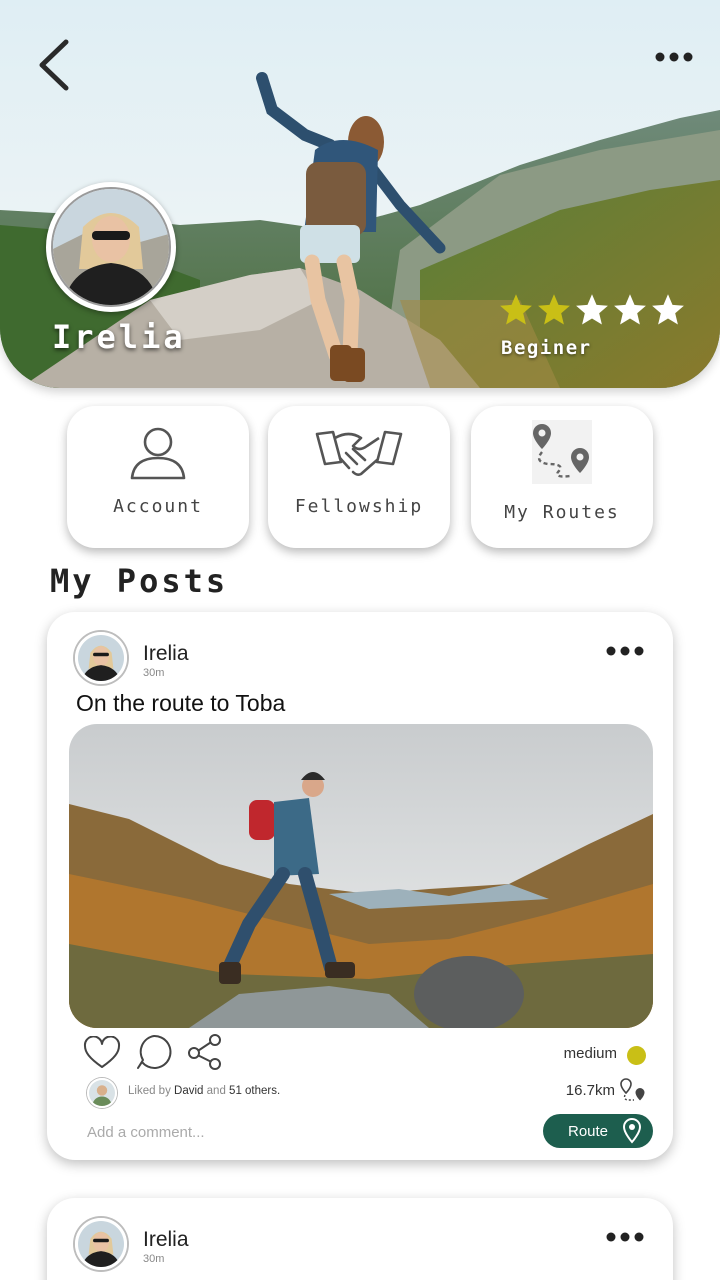 The height and width of the screenshot is (1280, 720). I want to click on profile-avatar, so click(111, 247).